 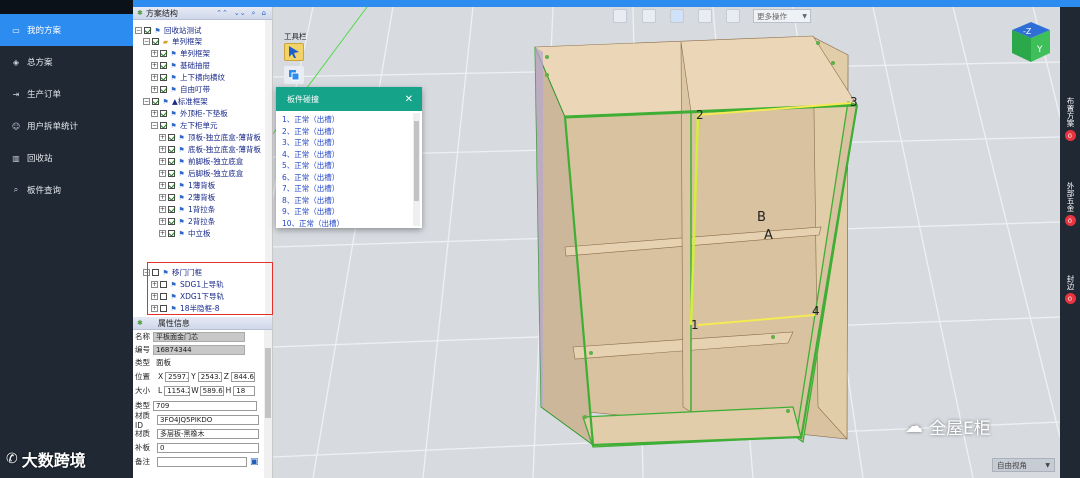 What do you see at coordinates (409, 99) in the screenshot?
I see `close-icon: ✕` at bounding box center [409, 99].